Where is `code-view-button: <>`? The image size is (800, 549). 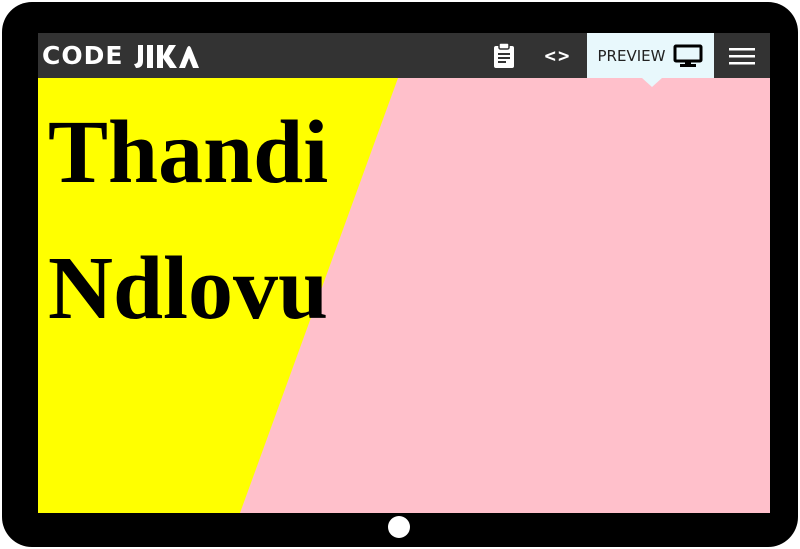
code-view-button: <> is located at coordinates (558, 55).